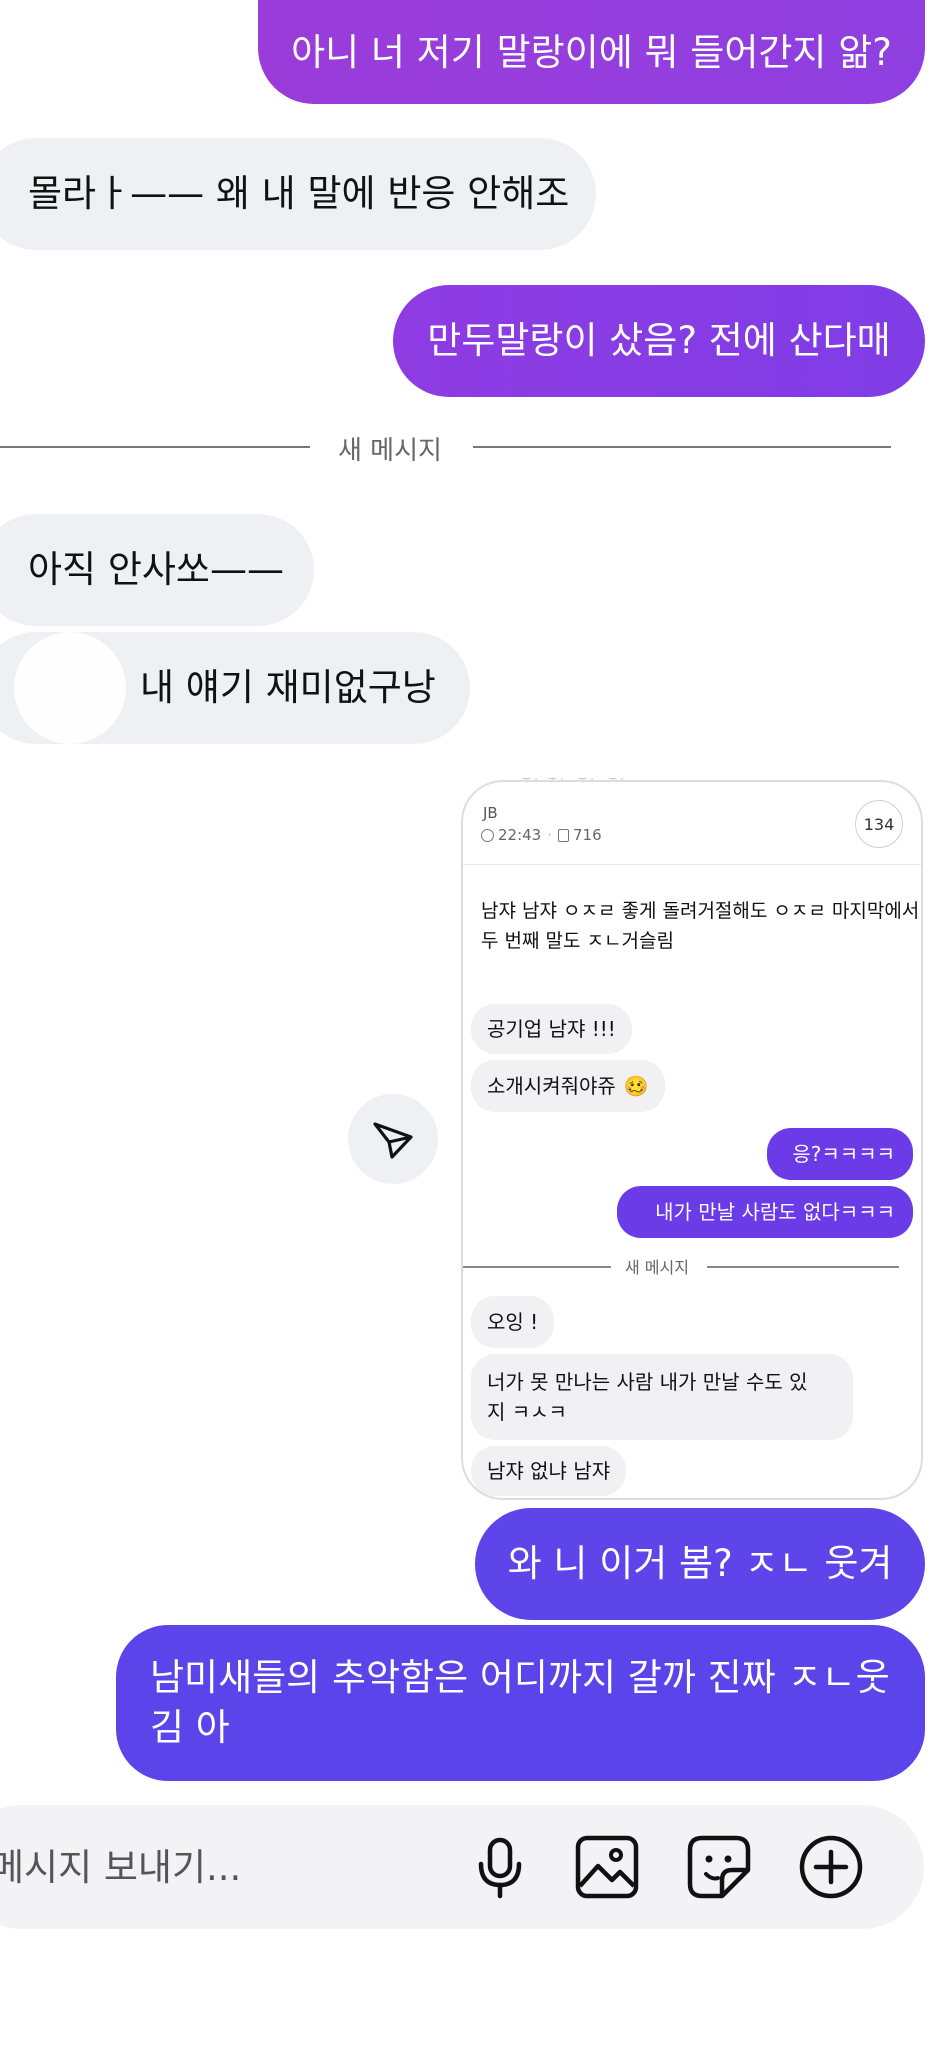  I want to click on new-message-divider: 새 메시지, so click(390, 451).